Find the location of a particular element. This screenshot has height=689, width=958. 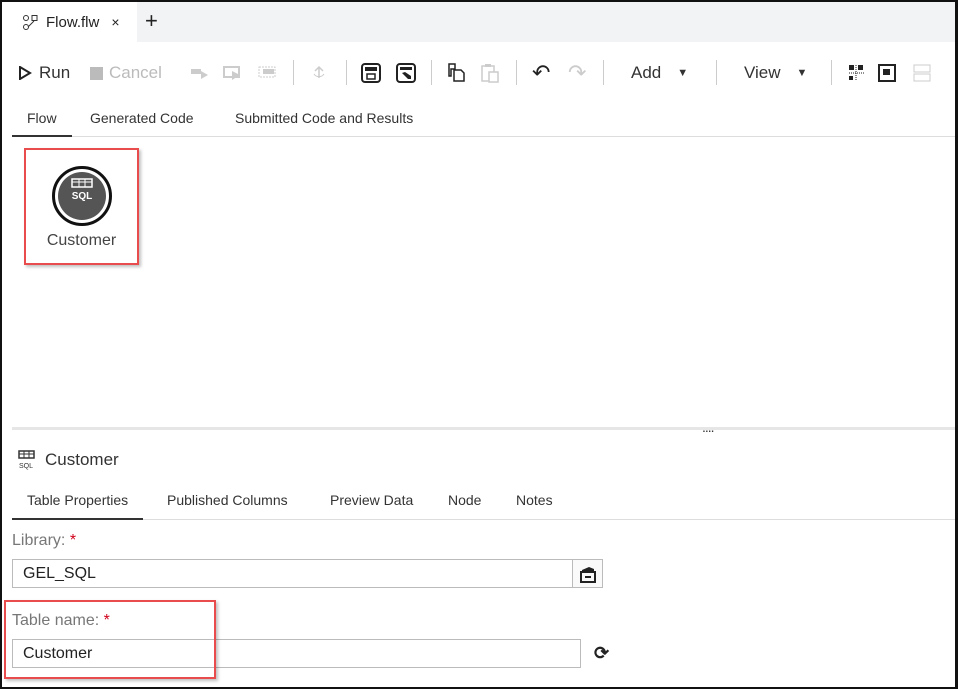

view-menu-button: View ▼ is located at coordinates (775, 73).